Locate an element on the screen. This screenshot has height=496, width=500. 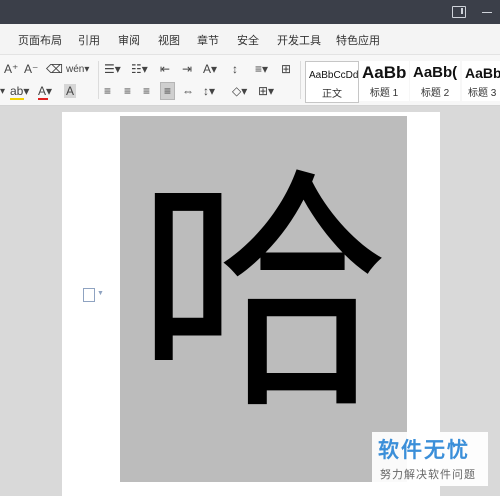
menu-item-special-apps: 特色应用 is located at coordinates (358, 40).